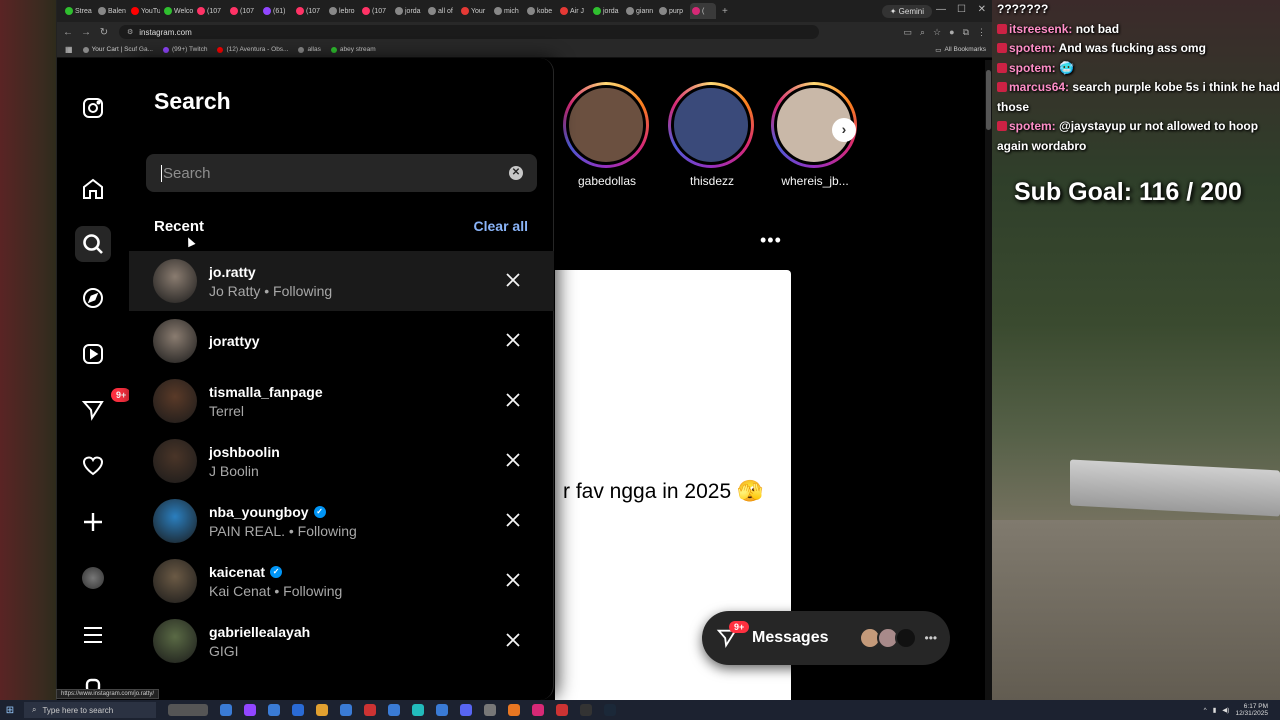 This screenshot has height=720, width=1280. Describe the element at coordinates (326, 173) in the screenshot. I see `search-input` at that location.